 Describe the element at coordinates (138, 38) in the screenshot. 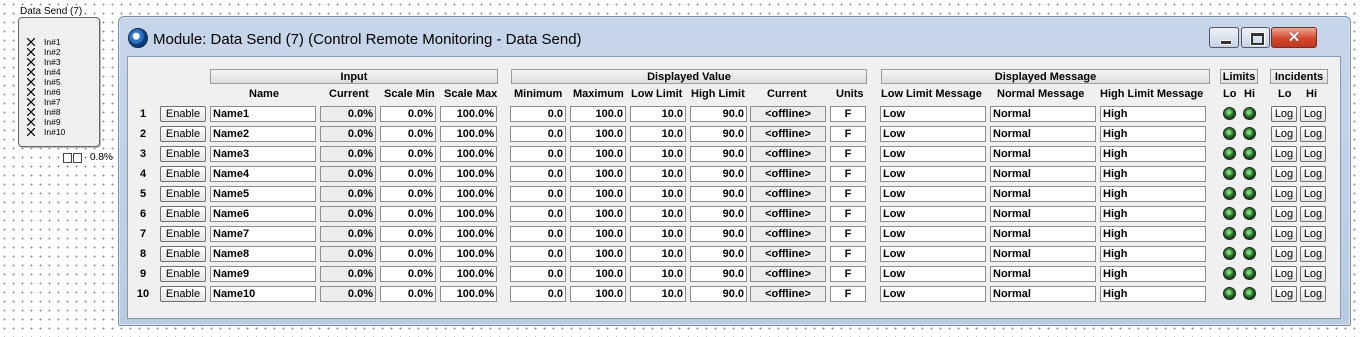

I see `app-icon` at that location.